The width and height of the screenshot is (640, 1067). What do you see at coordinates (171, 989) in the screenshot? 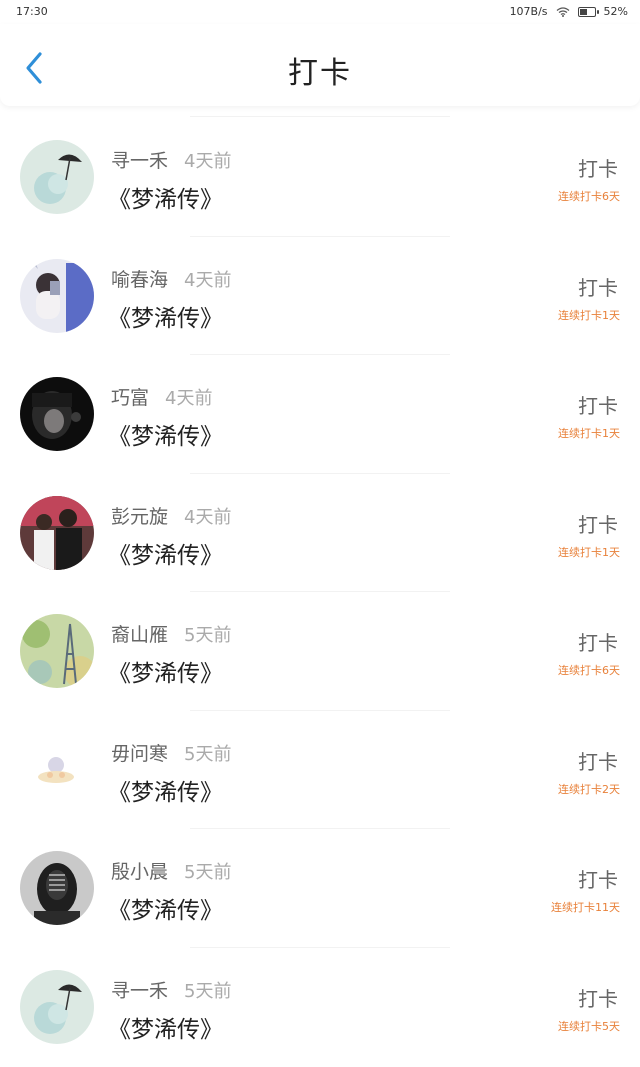
I see `item-meta: 寻一禾 5天前` at bounding box center [171, 989].